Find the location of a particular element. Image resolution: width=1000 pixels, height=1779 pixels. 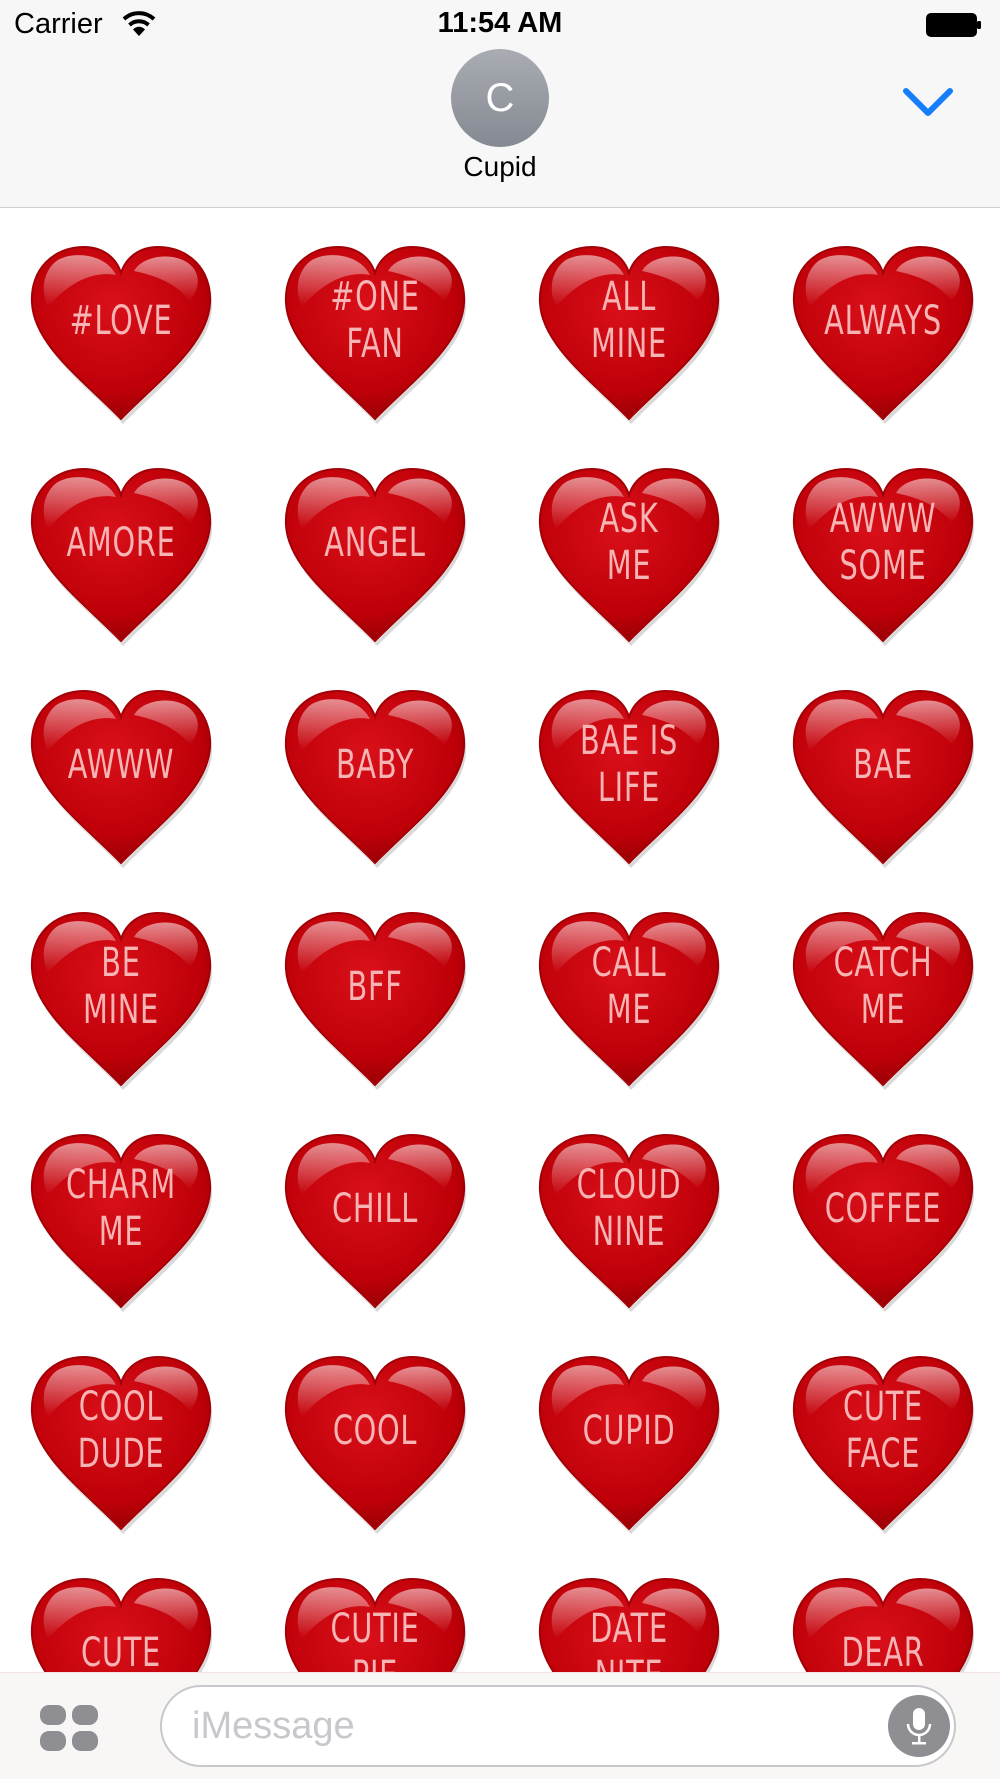

sticker-text: CUPID is located at coordinates (629, 1431).